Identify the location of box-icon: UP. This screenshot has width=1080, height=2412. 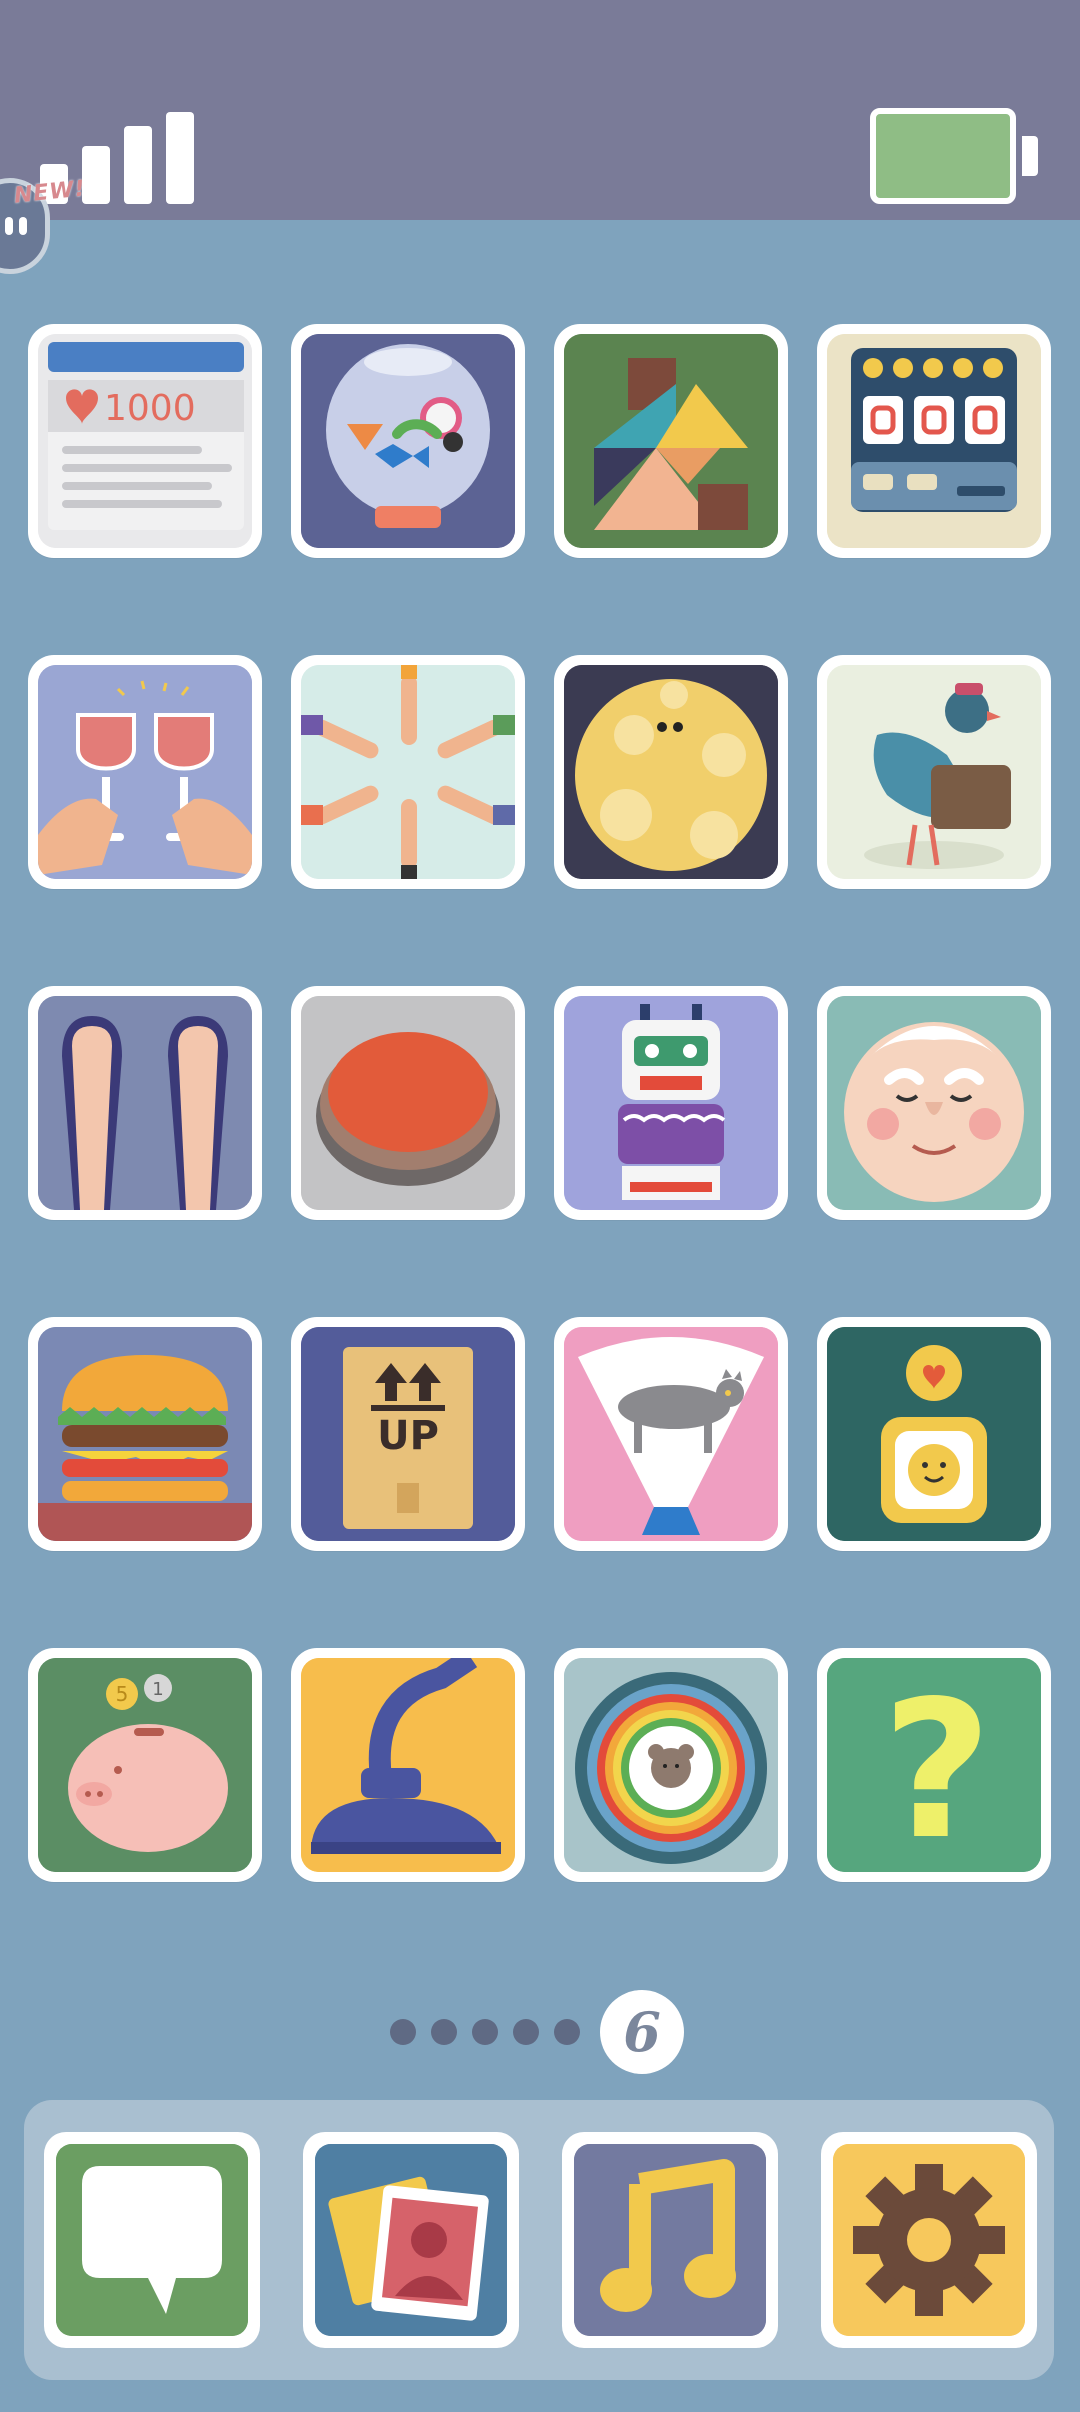
(408, 1434).